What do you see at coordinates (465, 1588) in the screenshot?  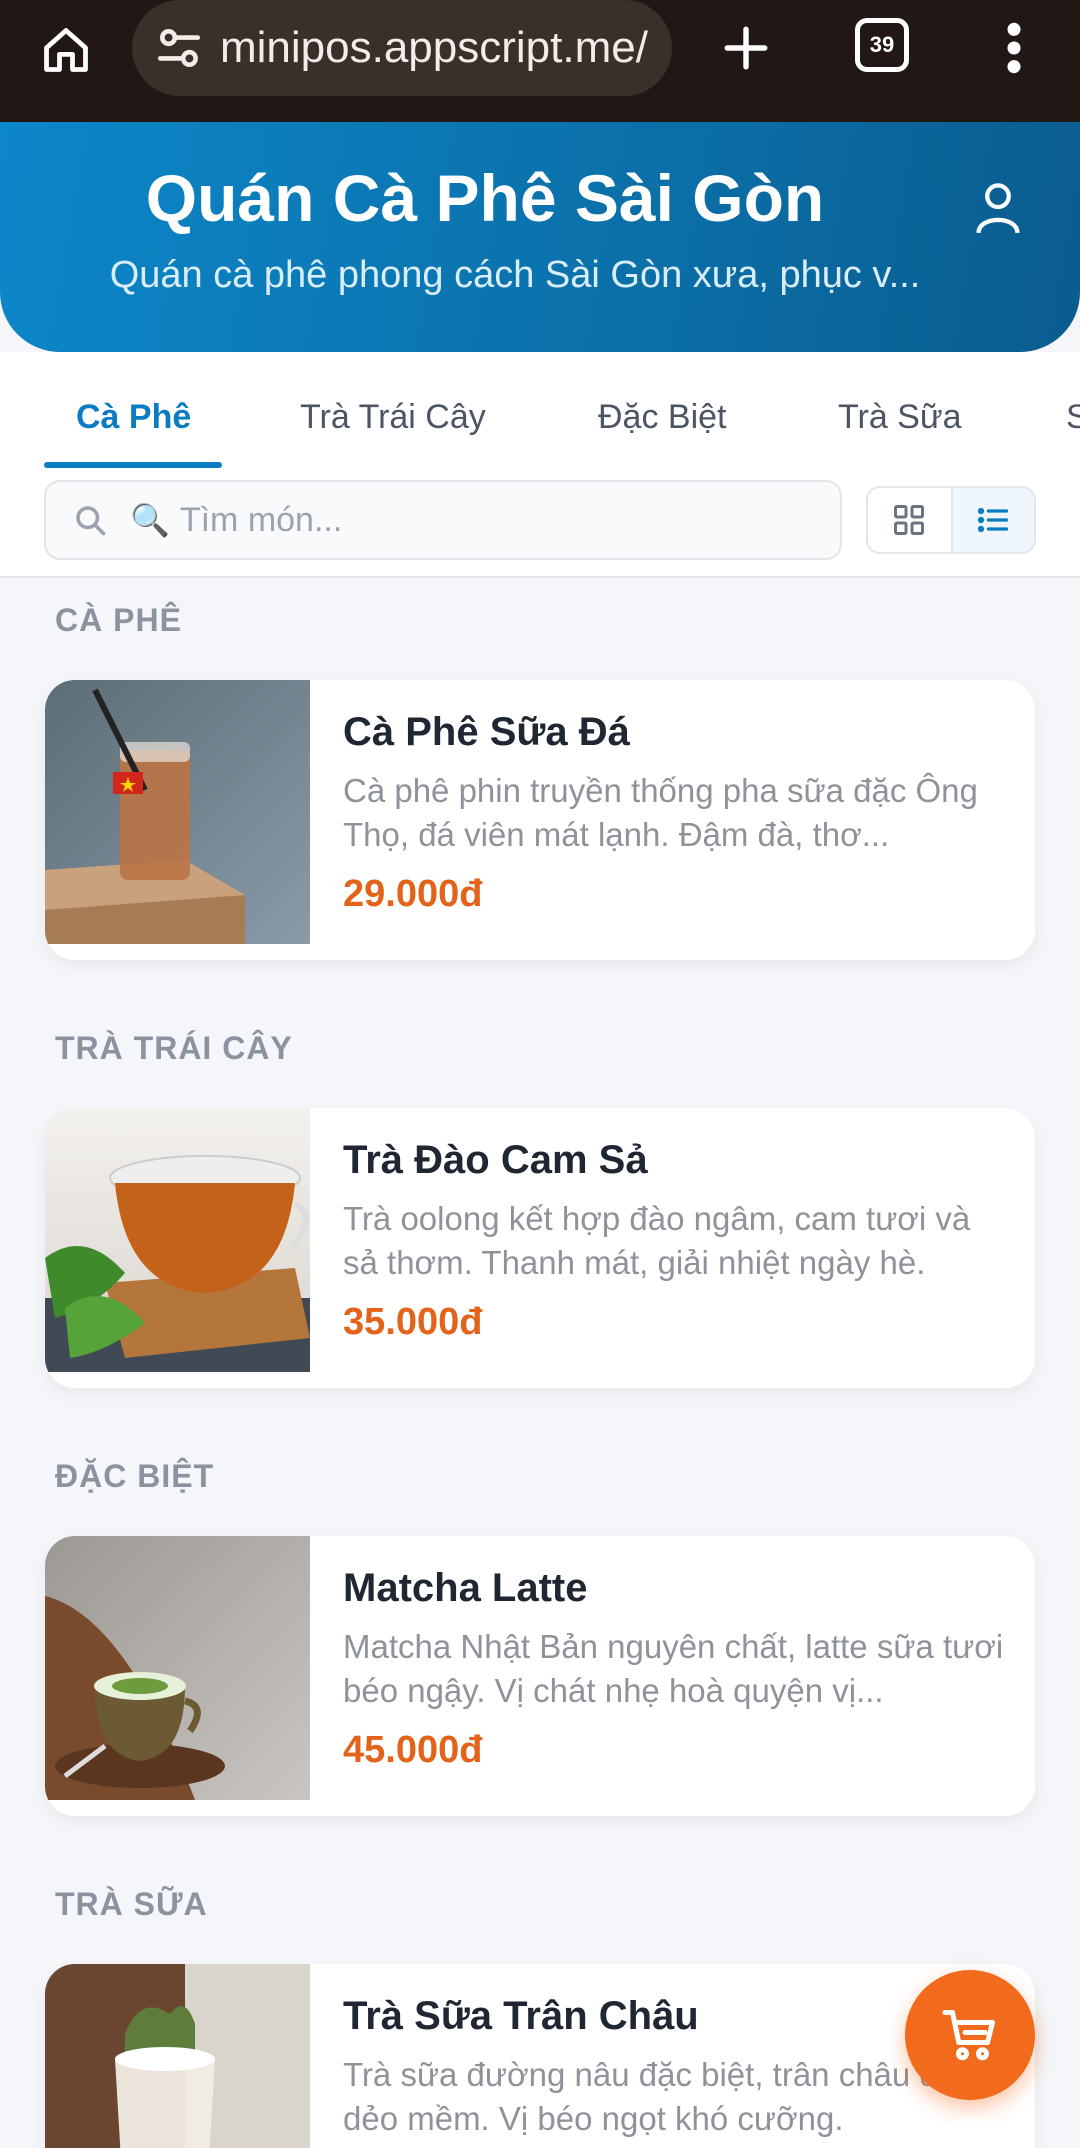 I see `item-name: Matcha Latte` at bounding box center [465, 1588].